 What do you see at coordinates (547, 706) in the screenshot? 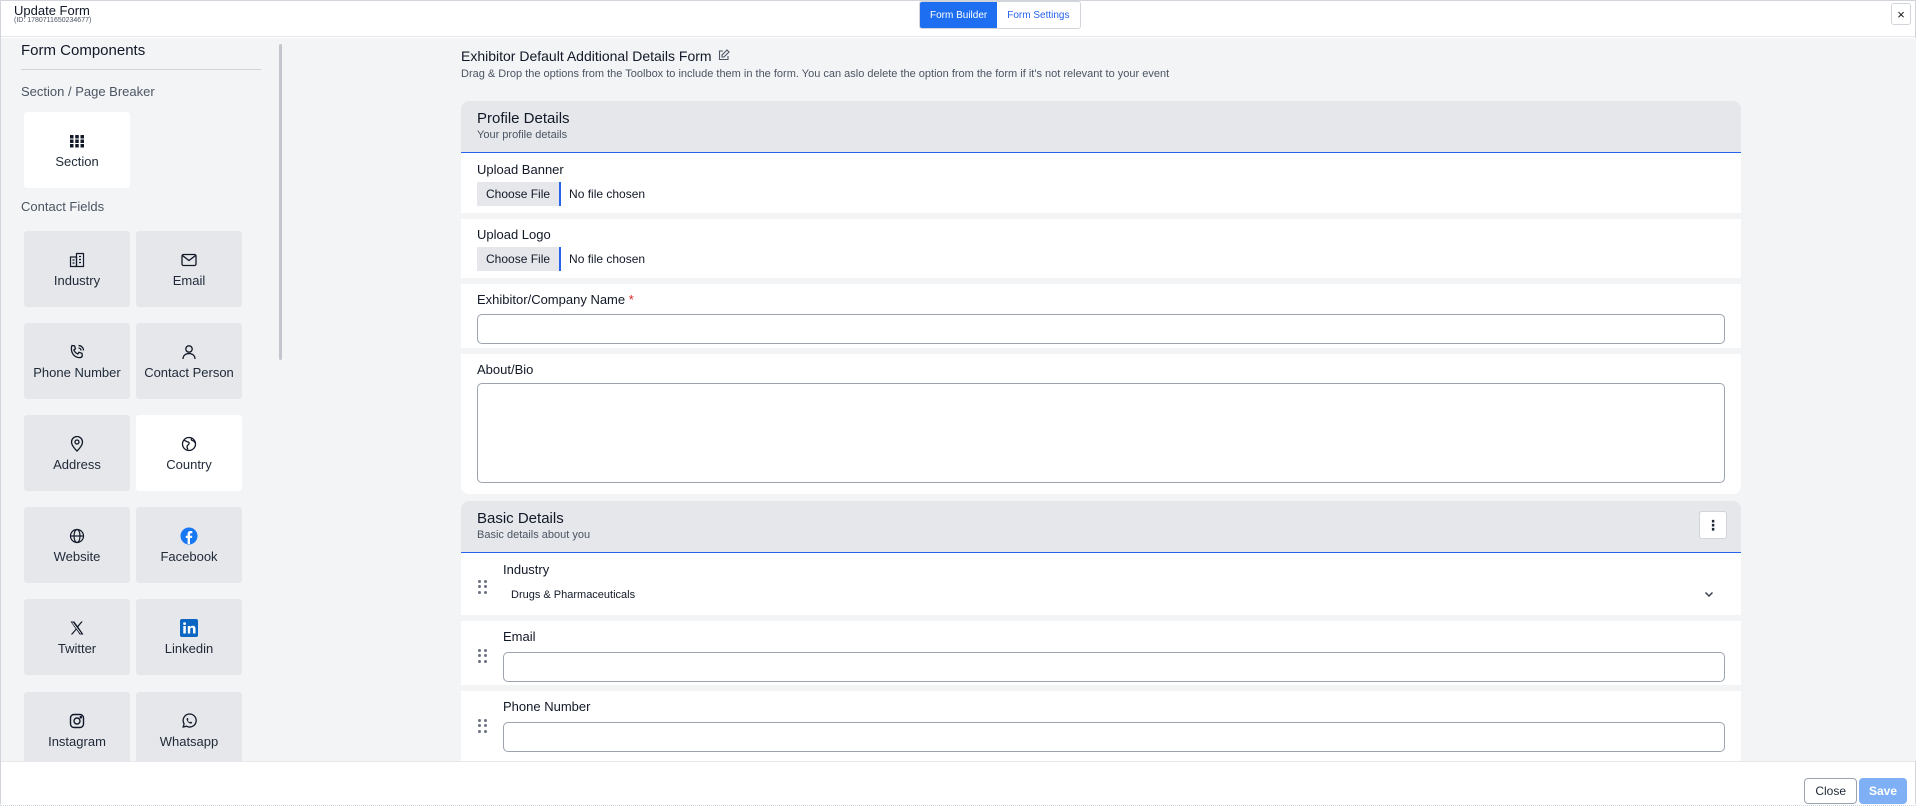
I see `field-label: Phone Number` at bounding box center [547, 706].